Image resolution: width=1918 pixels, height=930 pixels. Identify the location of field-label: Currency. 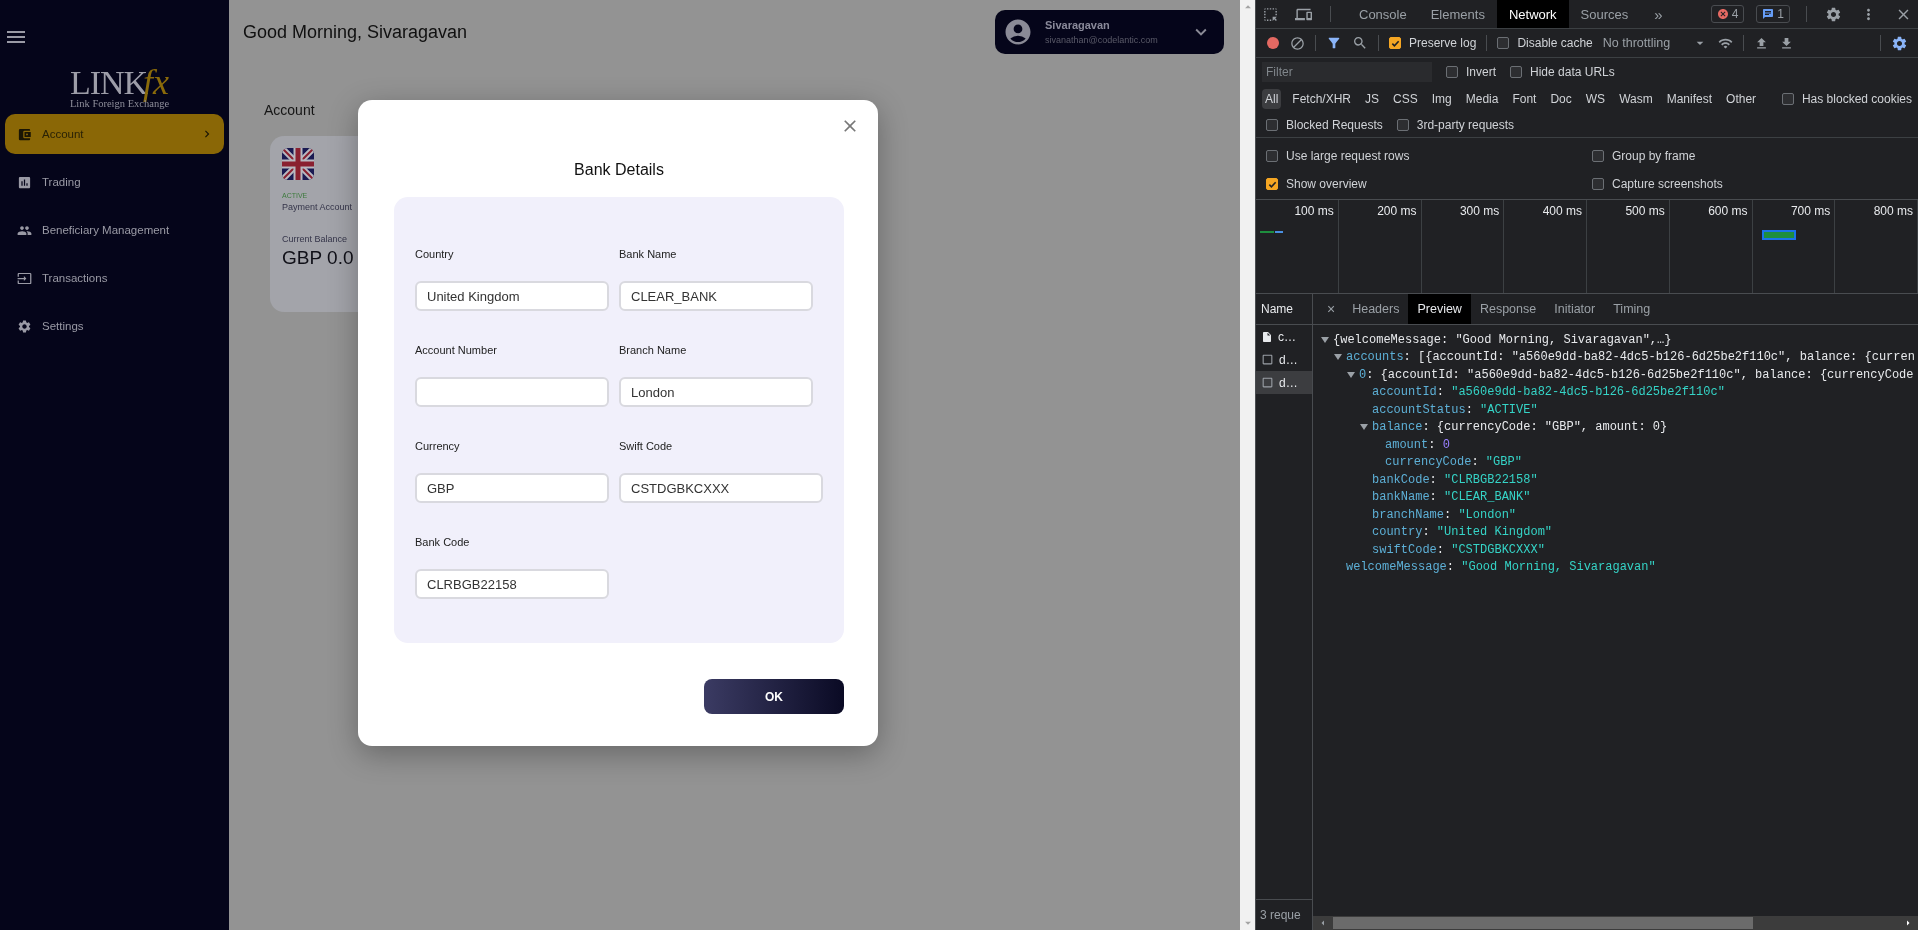
(438, 446).